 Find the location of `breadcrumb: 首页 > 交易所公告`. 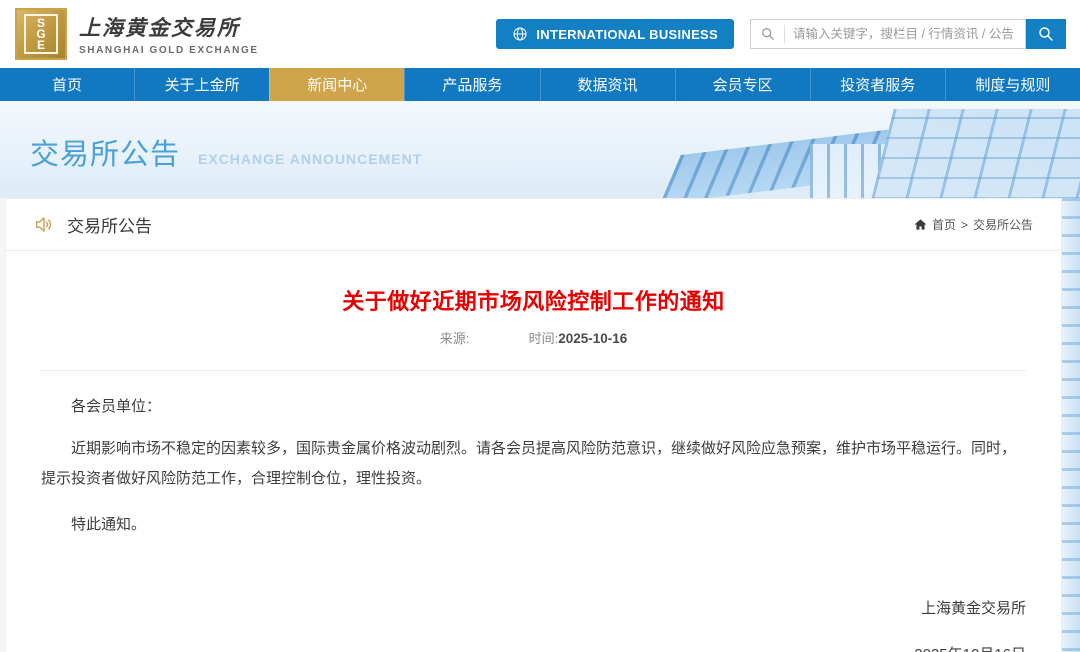

breadcrumb: 首页 > 交易所公告 is located at coordinates (973, 224).